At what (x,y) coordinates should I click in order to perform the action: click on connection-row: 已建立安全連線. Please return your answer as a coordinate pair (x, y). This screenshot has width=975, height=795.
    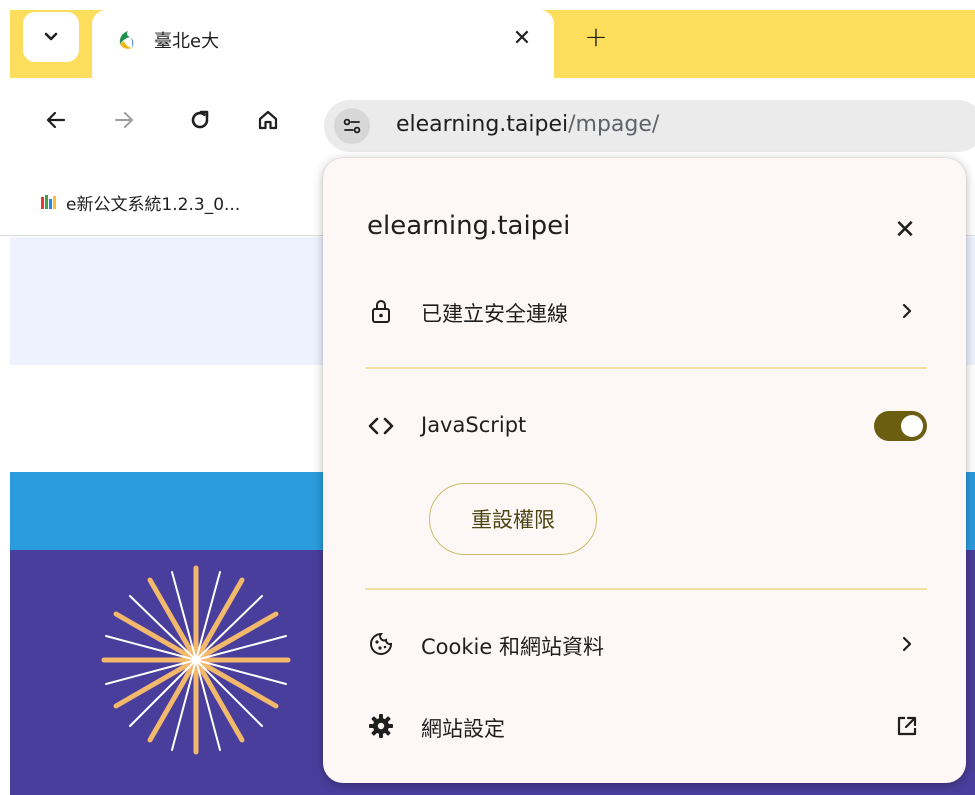
    Looking at the image, I should click on (644, 311).